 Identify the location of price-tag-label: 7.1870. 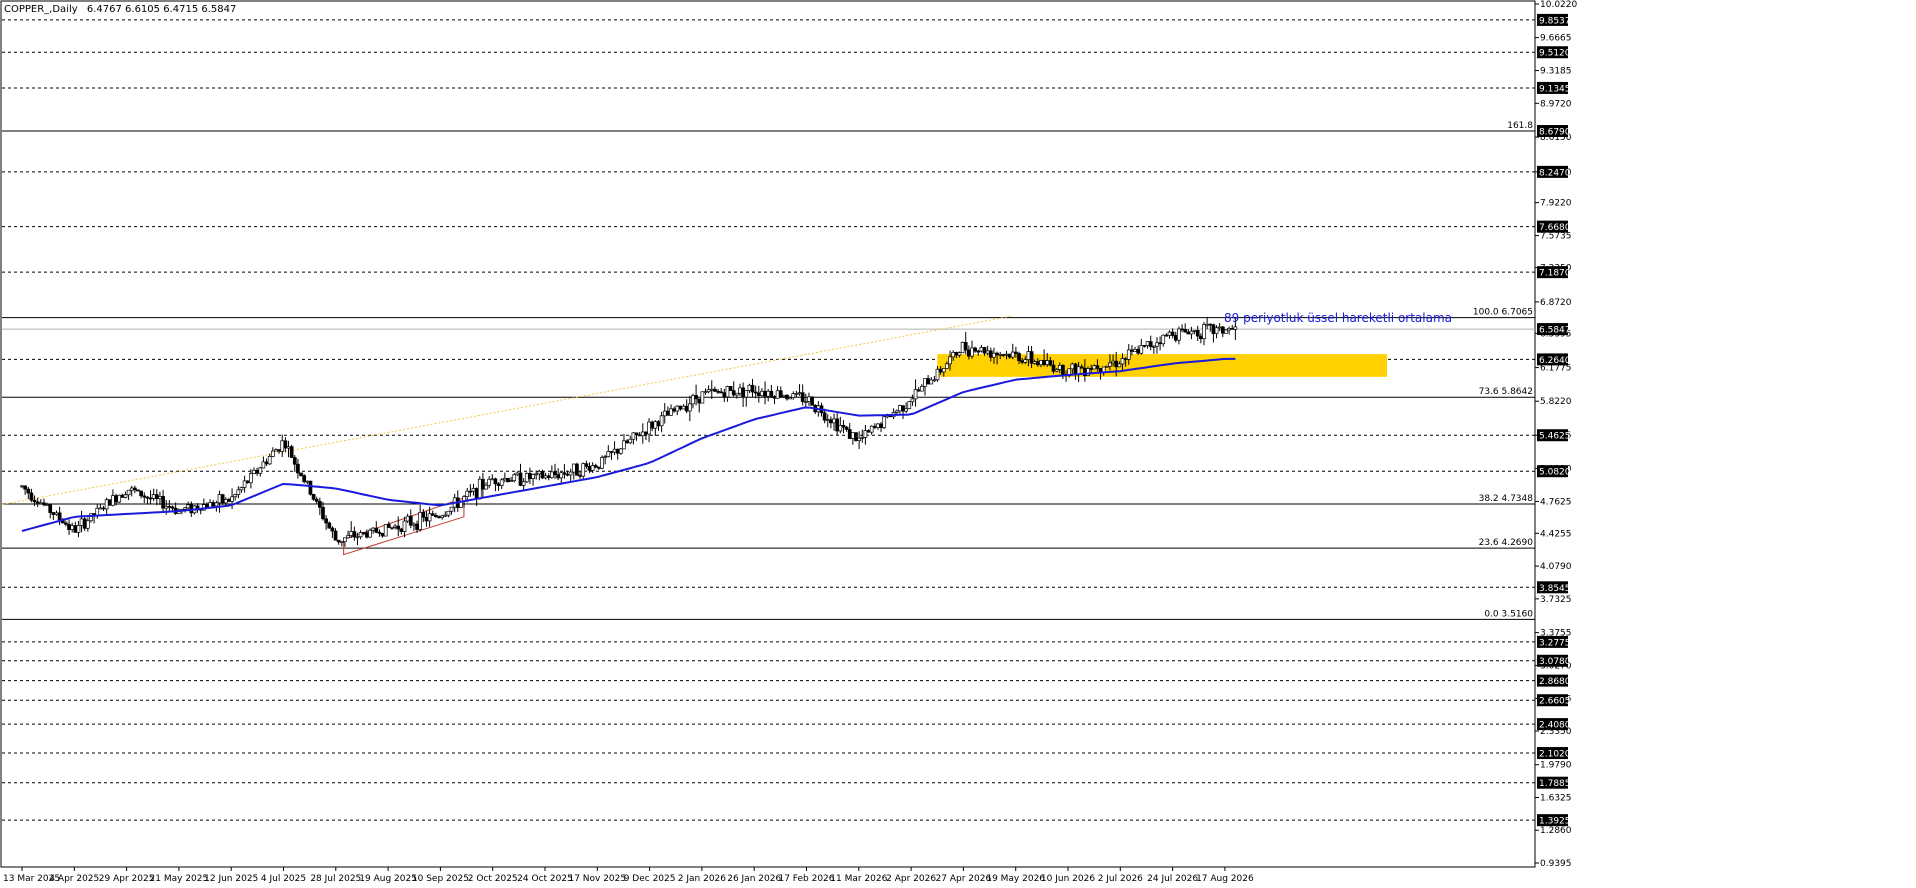
(1555, 274).